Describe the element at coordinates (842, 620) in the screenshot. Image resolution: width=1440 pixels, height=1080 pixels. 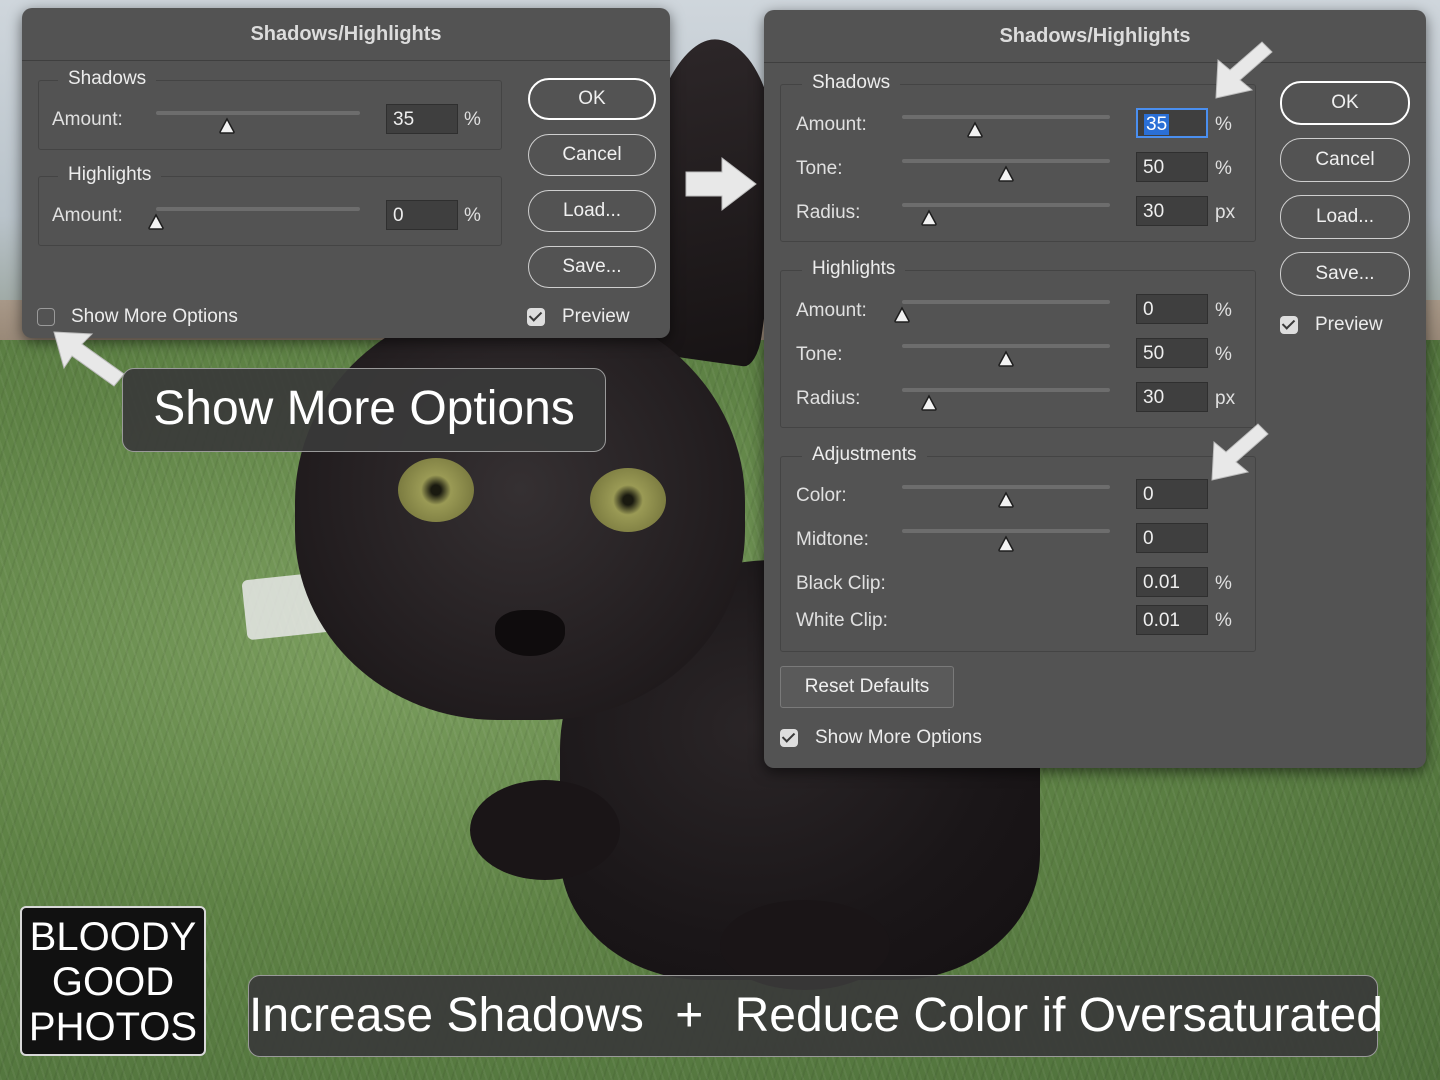
I see `white-clip-label: White Clip:` at that location.